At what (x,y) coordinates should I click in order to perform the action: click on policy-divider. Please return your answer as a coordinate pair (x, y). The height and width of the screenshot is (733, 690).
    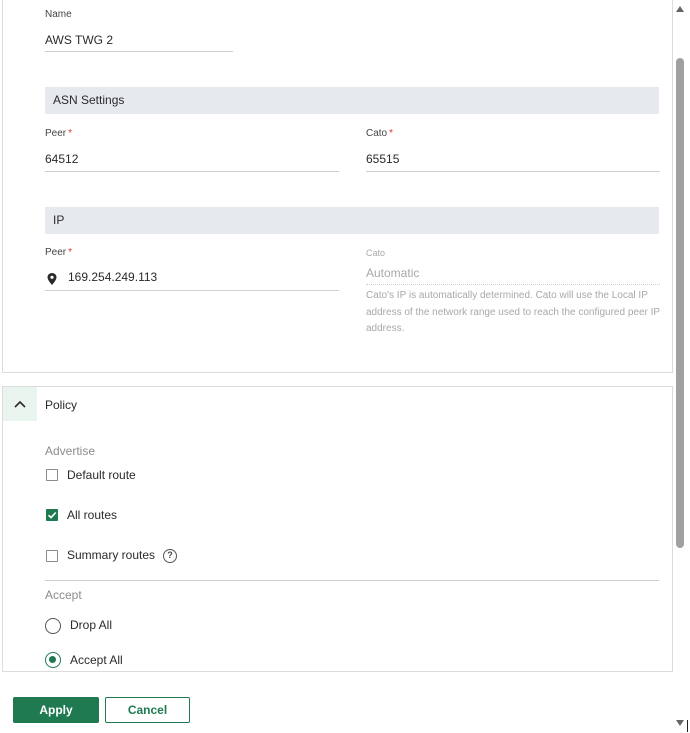
    Looking at the image, I should click on (352, 580).